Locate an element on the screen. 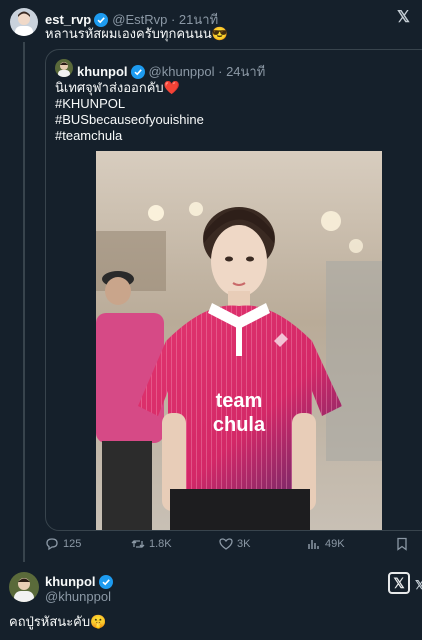 The width and height of the screenshot is (422, 640). tweet-actions: 125 1.8K 3K 49K is located at coordinates (233, 548).